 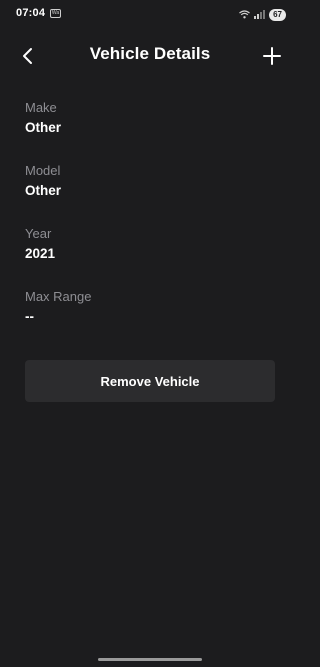 I want to click on add-button, so click(x=272, y=56).